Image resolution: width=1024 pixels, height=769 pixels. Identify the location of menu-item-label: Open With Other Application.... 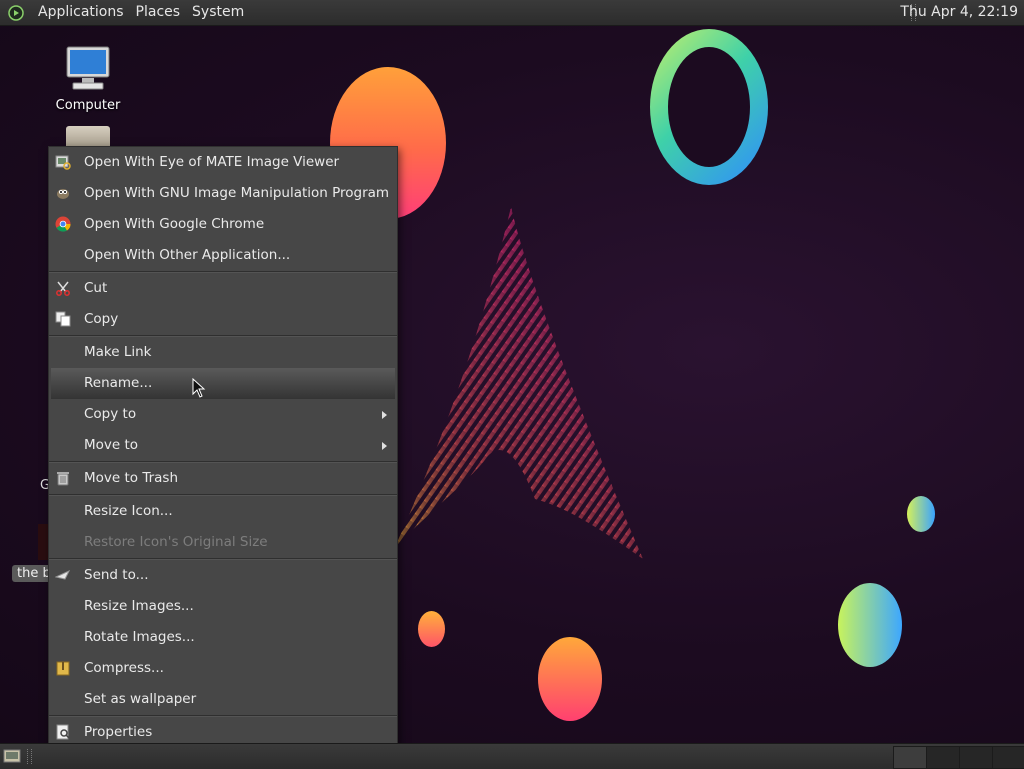
(187, 255).